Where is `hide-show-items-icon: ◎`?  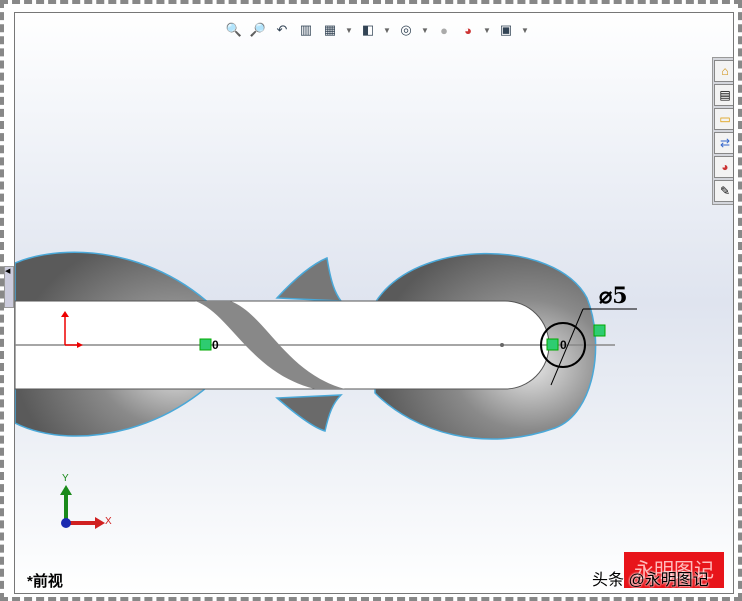
hide-show-items-icon: ◎ is located at coordinates (406, 30).